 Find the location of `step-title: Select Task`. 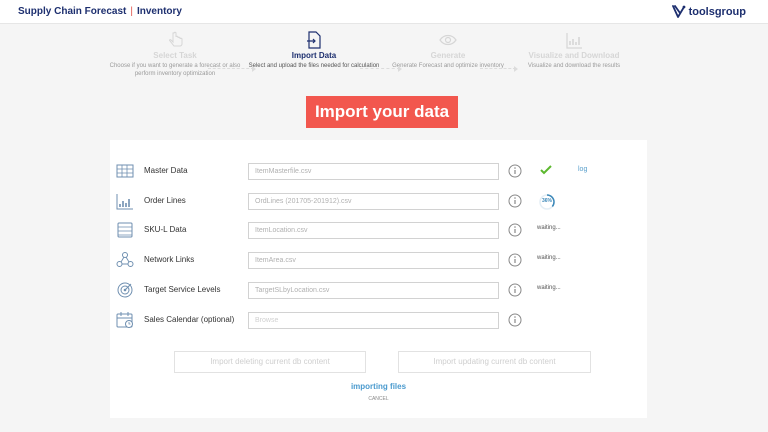

step-title: Select Task is located at coordinates (175, 55).